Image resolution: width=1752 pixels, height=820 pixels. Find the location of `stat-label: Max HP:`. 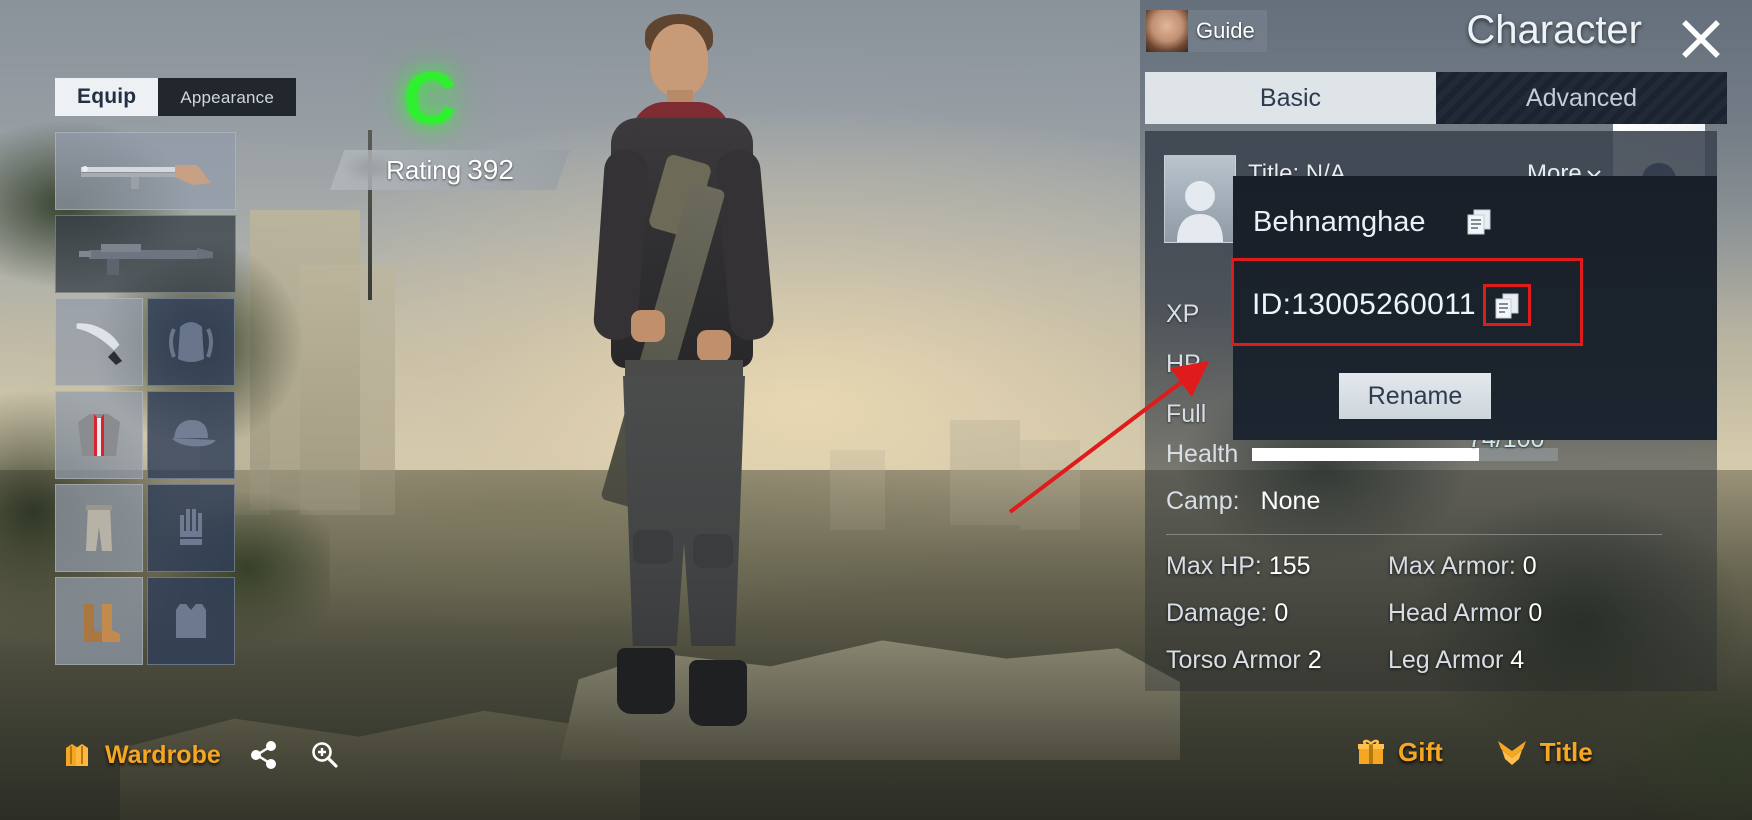

stat-label: Max HP: is located at coordinates (1214, 566).